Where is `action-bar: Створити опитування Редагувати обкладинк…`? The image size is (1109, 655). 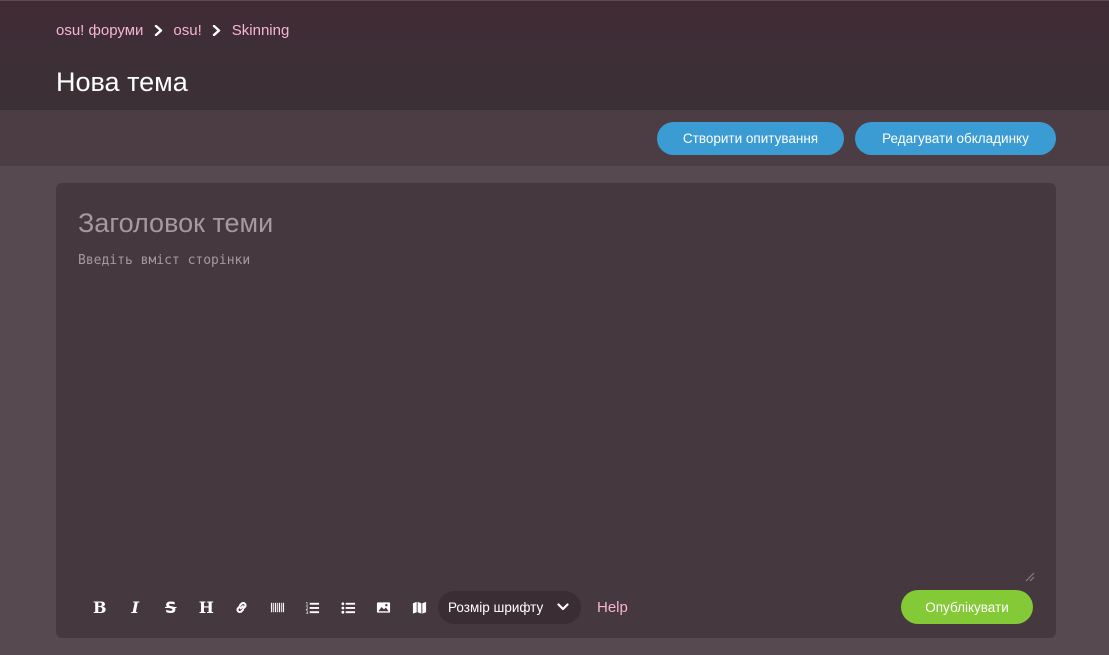
action-bar: Створити опитування Редагувати обкладинк… is located at coordinates (554, 138).